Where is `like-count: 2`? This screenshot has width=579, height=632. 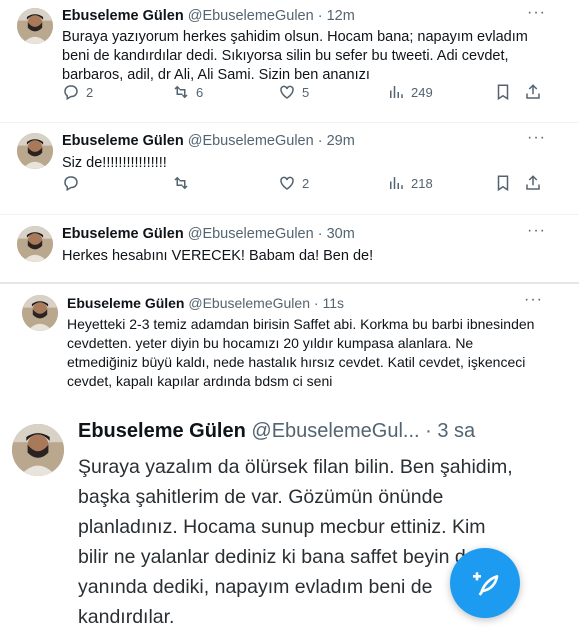 like-count: 2 is located at coordinates (306, 183).